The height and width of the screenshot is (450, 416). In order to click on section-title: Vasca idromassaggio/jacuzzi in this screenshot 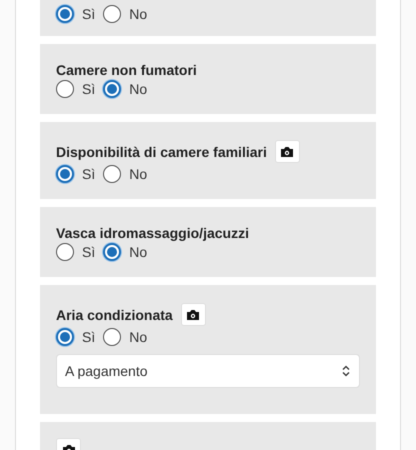, I will do `click(152, 233)`.